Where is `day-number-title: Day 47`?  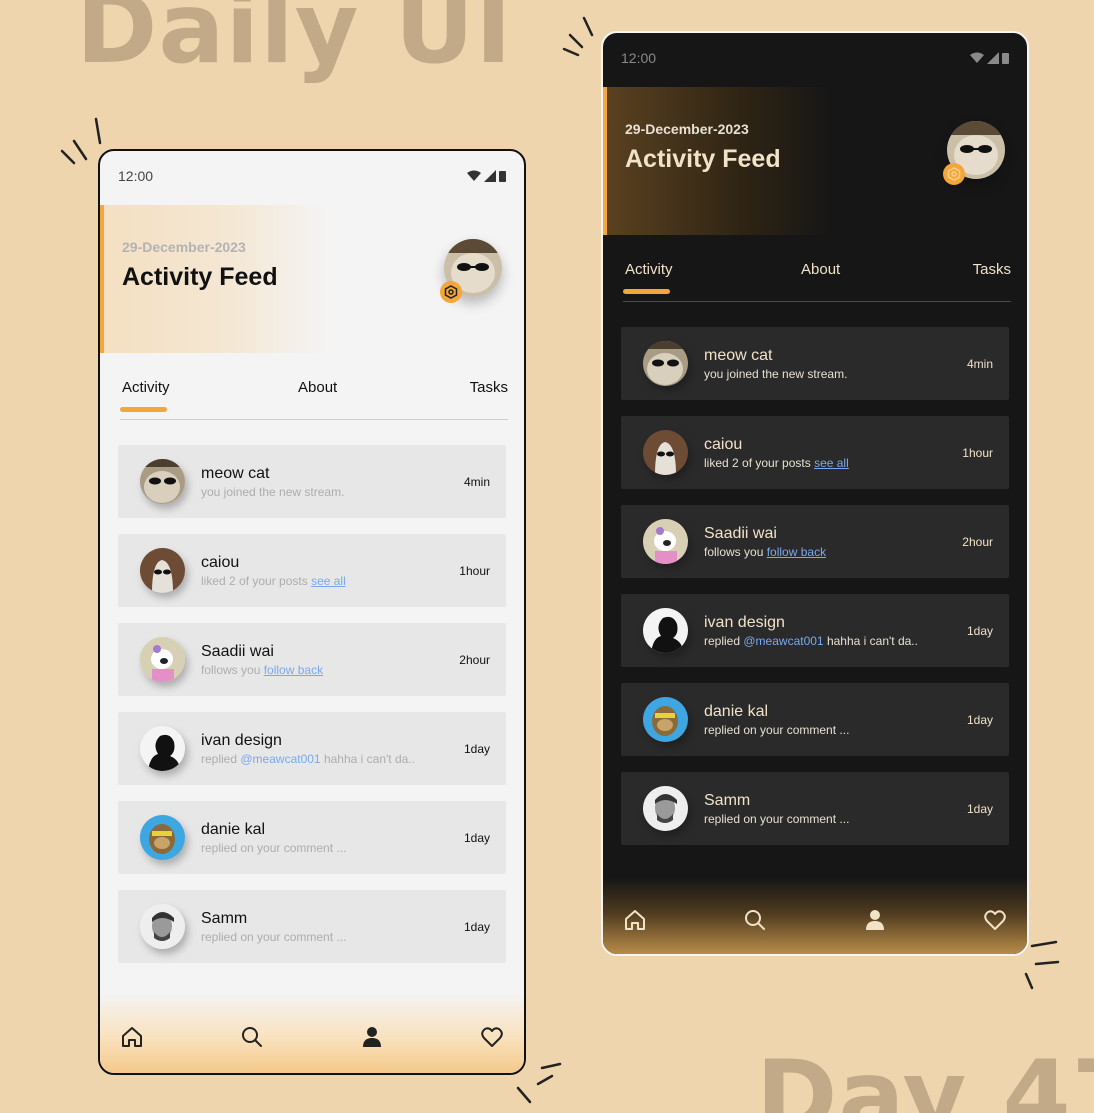
day-number-title: Day 47 is located at coordinates (925, 1076).